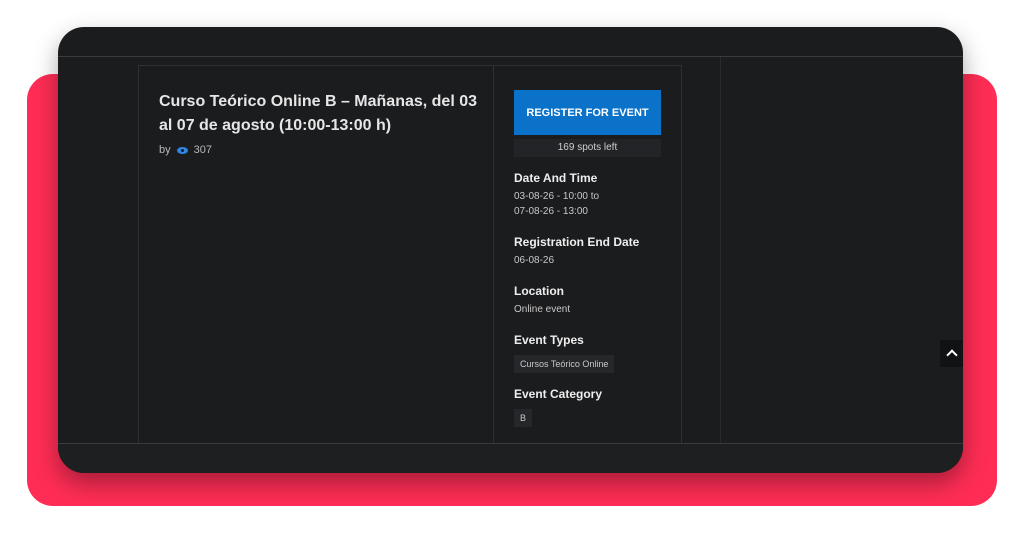  Describe the element at coordinates (587, 112) in the screenshot. I see `register-button: REGISTER FOR EVENT` at that location.